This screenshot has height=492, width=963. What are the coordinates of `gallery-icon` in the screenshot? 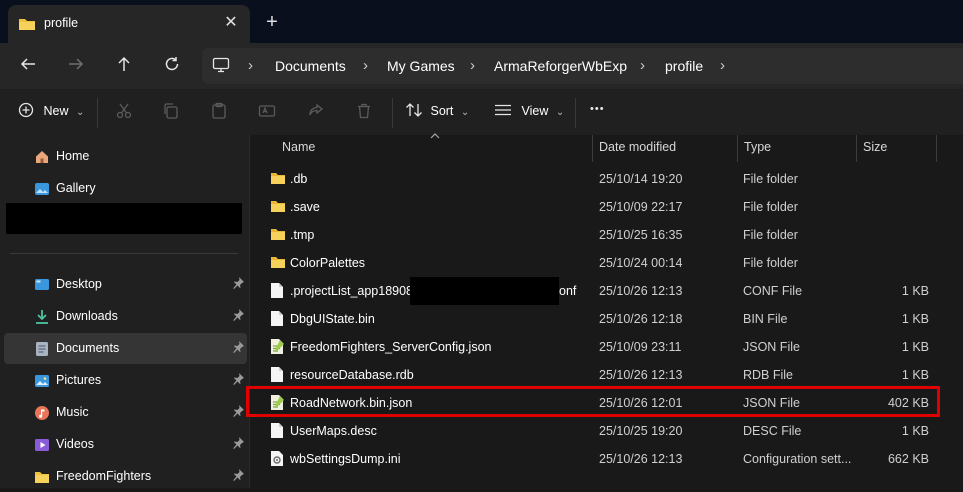 It's located at (42, 189).